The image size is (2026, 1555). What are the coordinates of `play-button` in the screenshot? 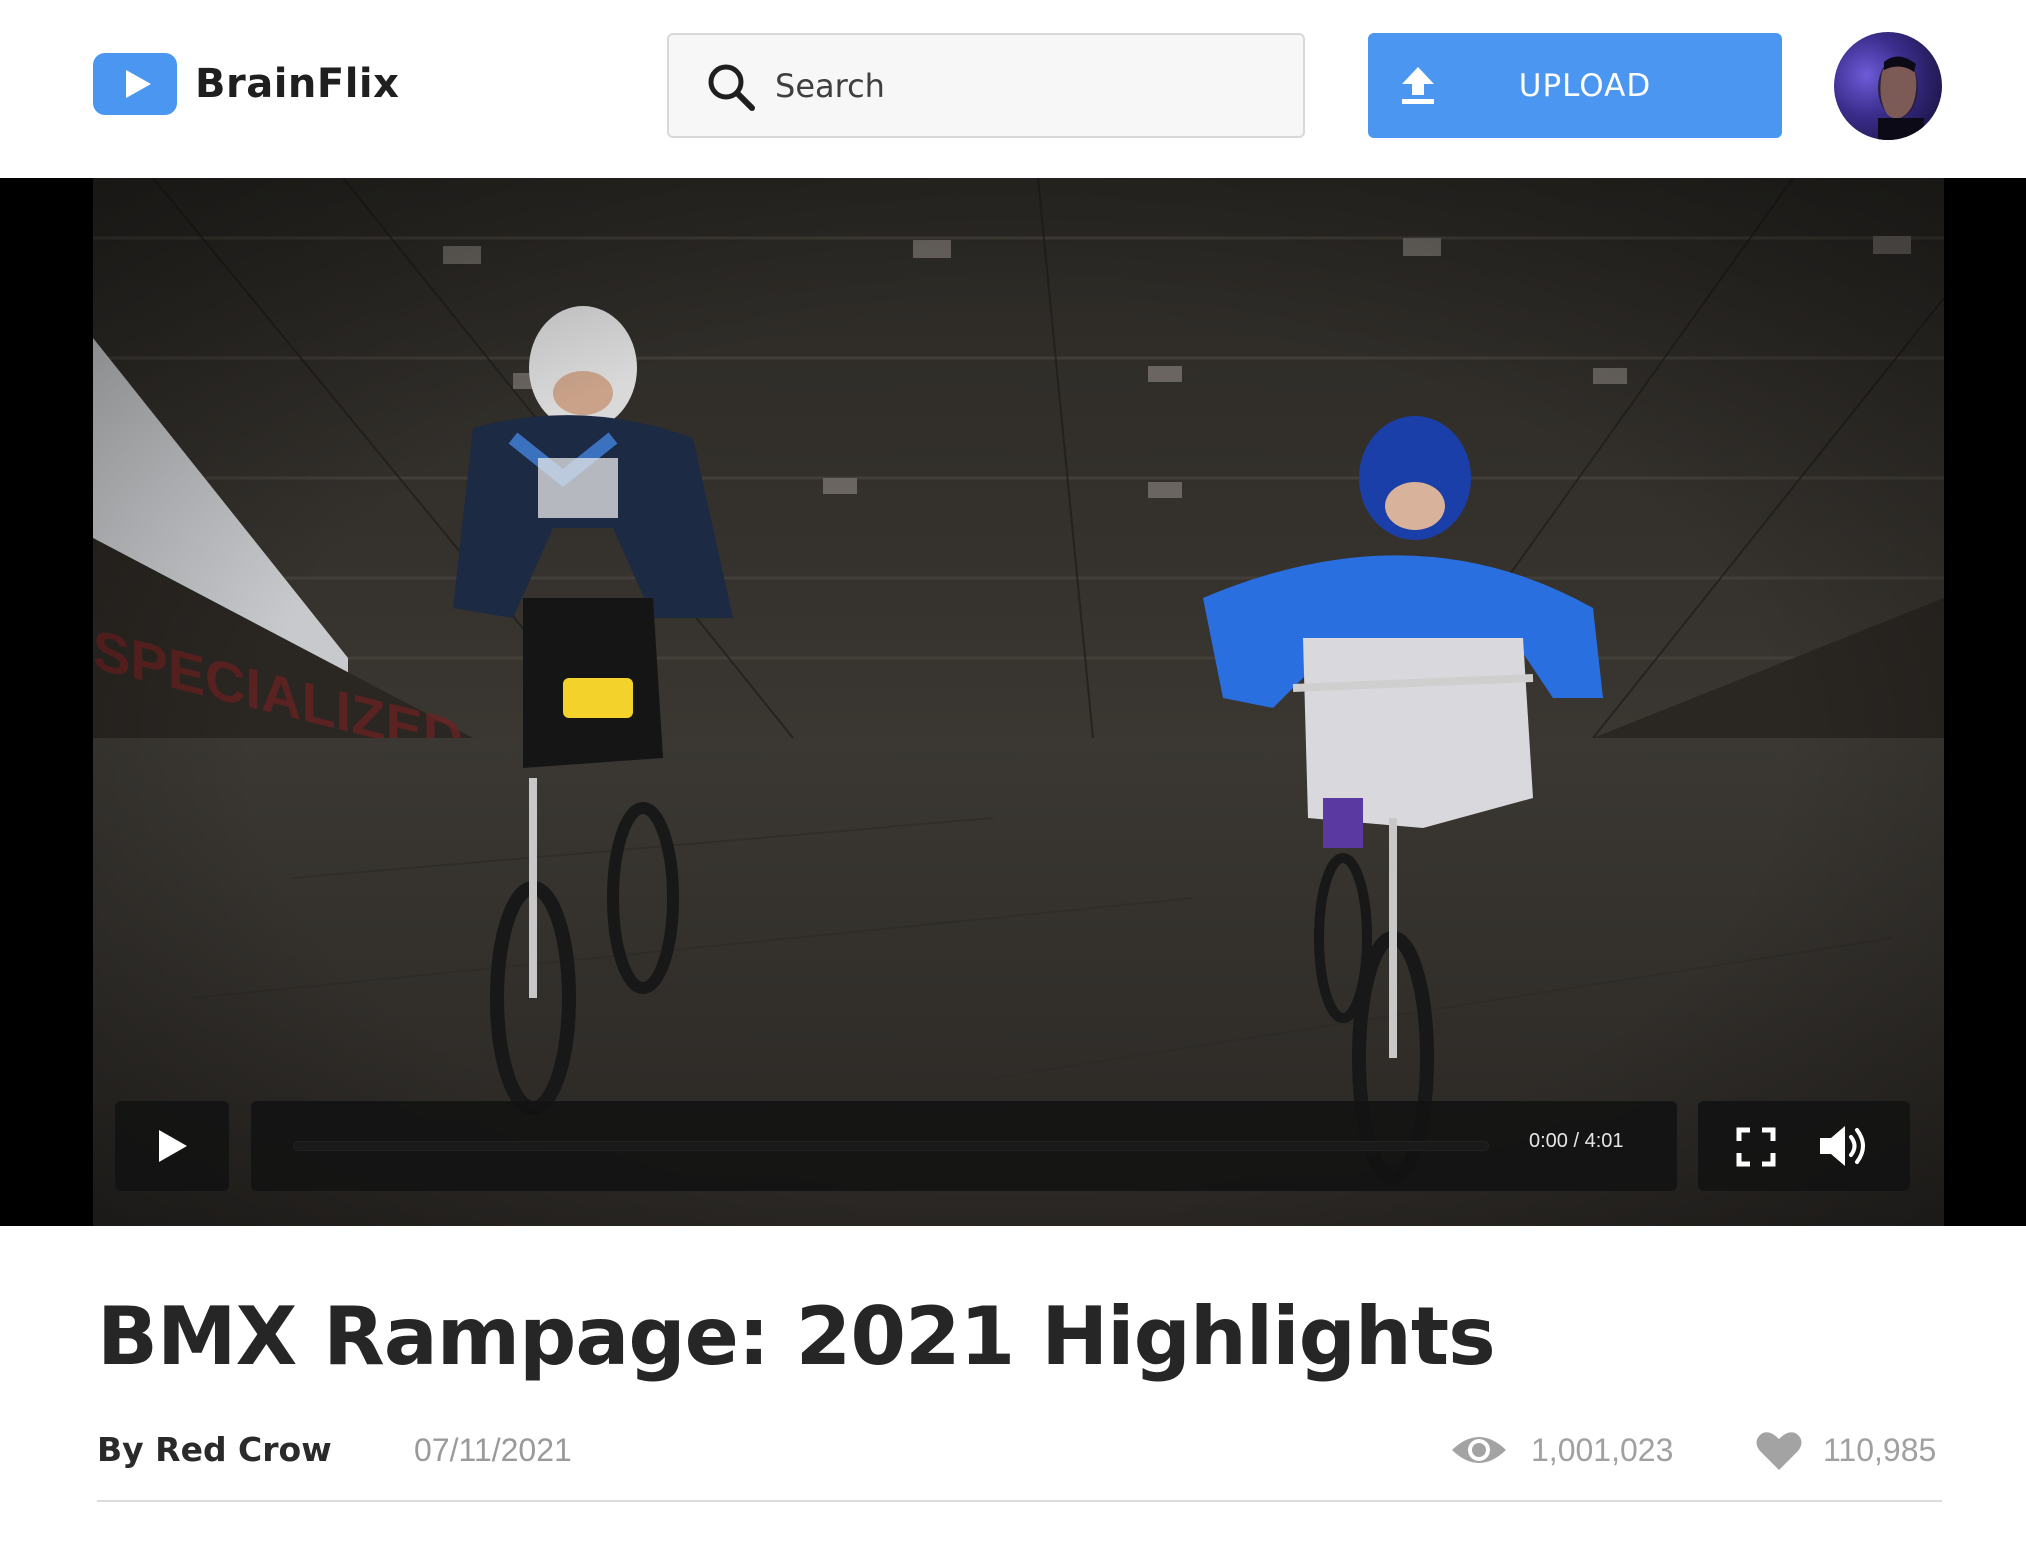 It's located at (172, 1146).